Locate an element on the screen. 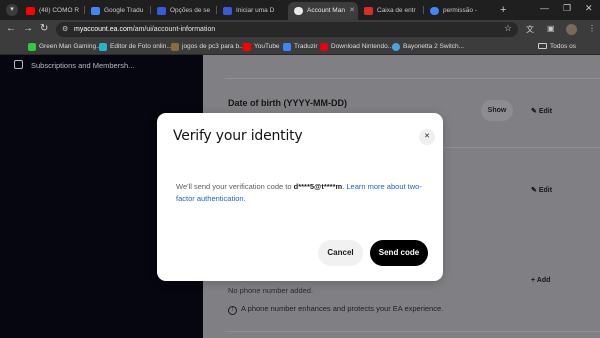 The width and height of the screenshot is (600, 338). add-phone-button: + Add is located at coordinates (540, 280).